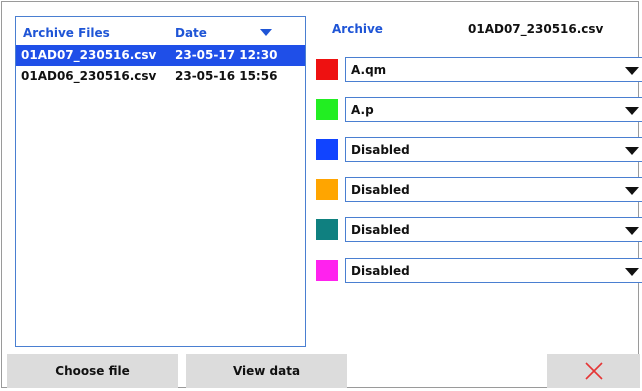 Image resolution: width=642 pixels, height=391 pixels. I want to click on file-row: 01AD06_230516.csv 23-05-16 15:56, so click(160, 76).